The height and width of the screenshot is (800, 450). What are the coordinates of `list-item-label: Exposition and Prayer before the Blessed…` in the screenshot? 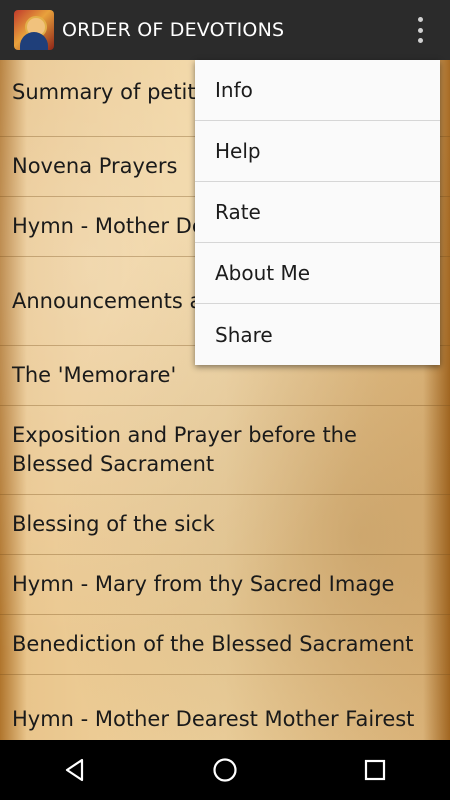 It's located at (184, 449).